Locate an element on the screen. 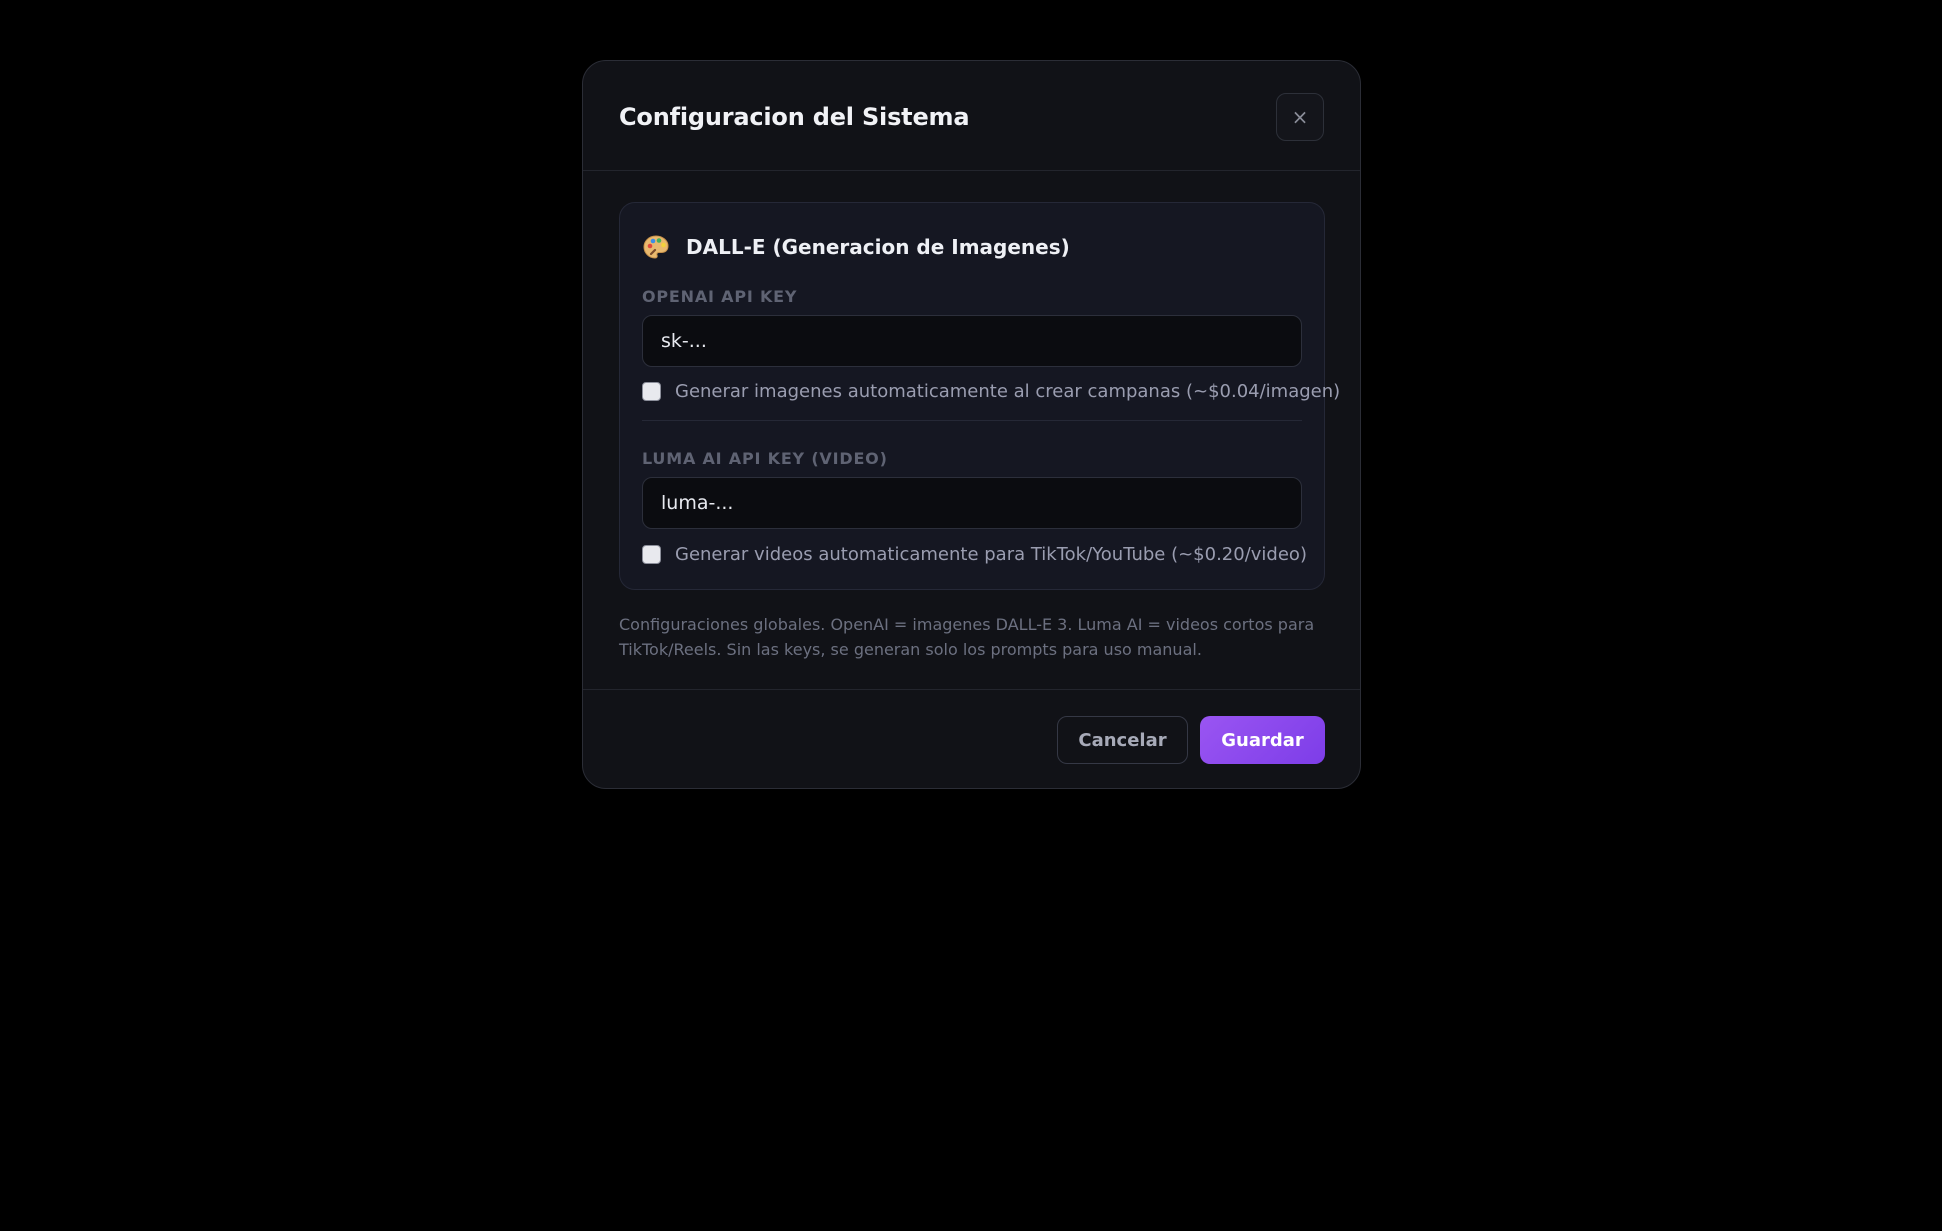 The width and height of the screenshot is (1942, 1231). close-button: × is located at coordinates (1300, 117).